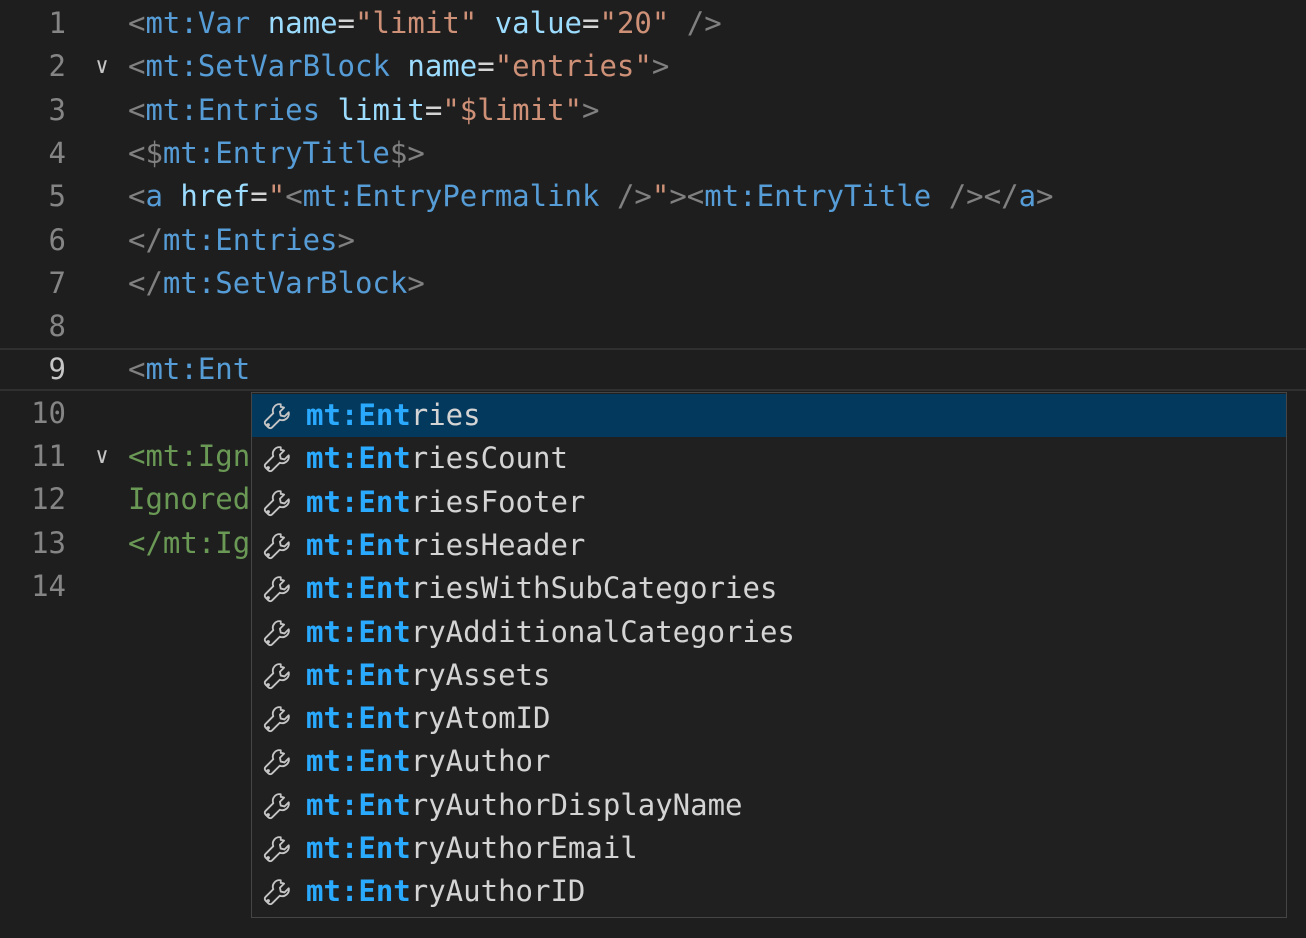  Describe the element at coordinates (480, 674) in the screenshot. I see `suggestion-rest: ryAssets` at that location.